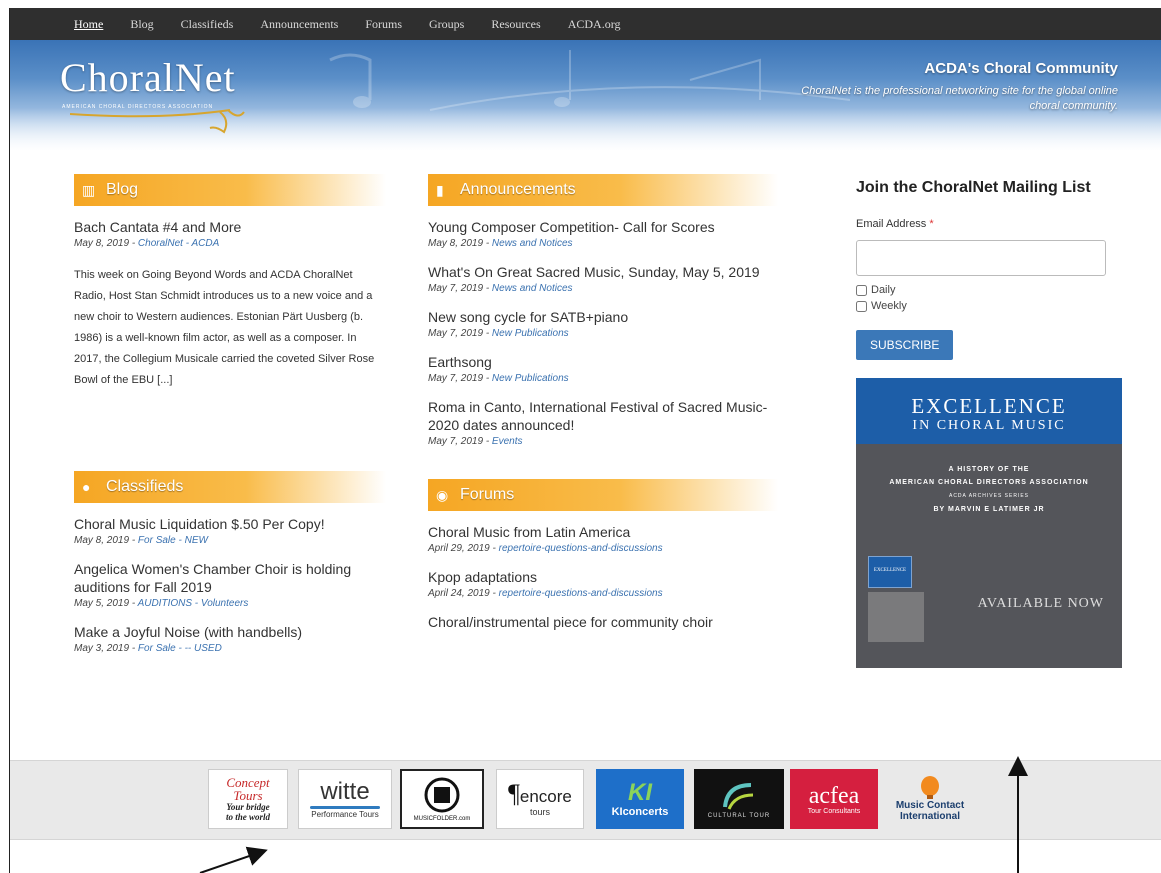 The height and width of the screenshot is (873, 1161). Describe the element at coordinates (233, 859) in the screenshot. I see `arrow-to-sponsors` at that location.